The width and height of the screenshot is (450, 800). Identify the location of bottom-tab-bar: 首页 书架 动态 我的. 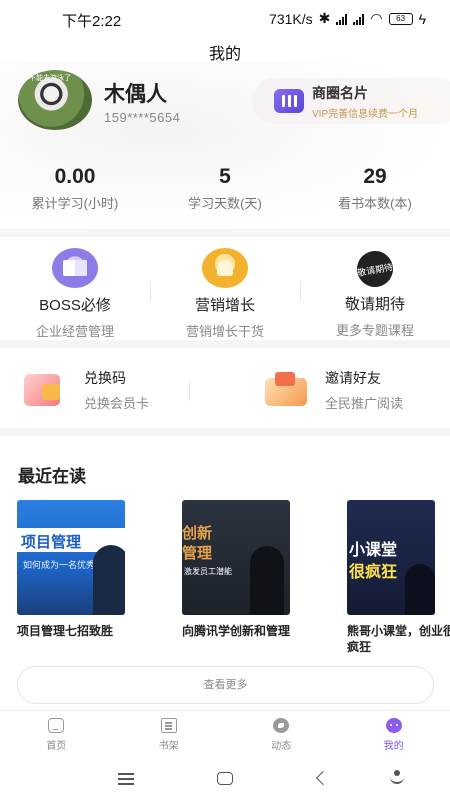
(225, 732).